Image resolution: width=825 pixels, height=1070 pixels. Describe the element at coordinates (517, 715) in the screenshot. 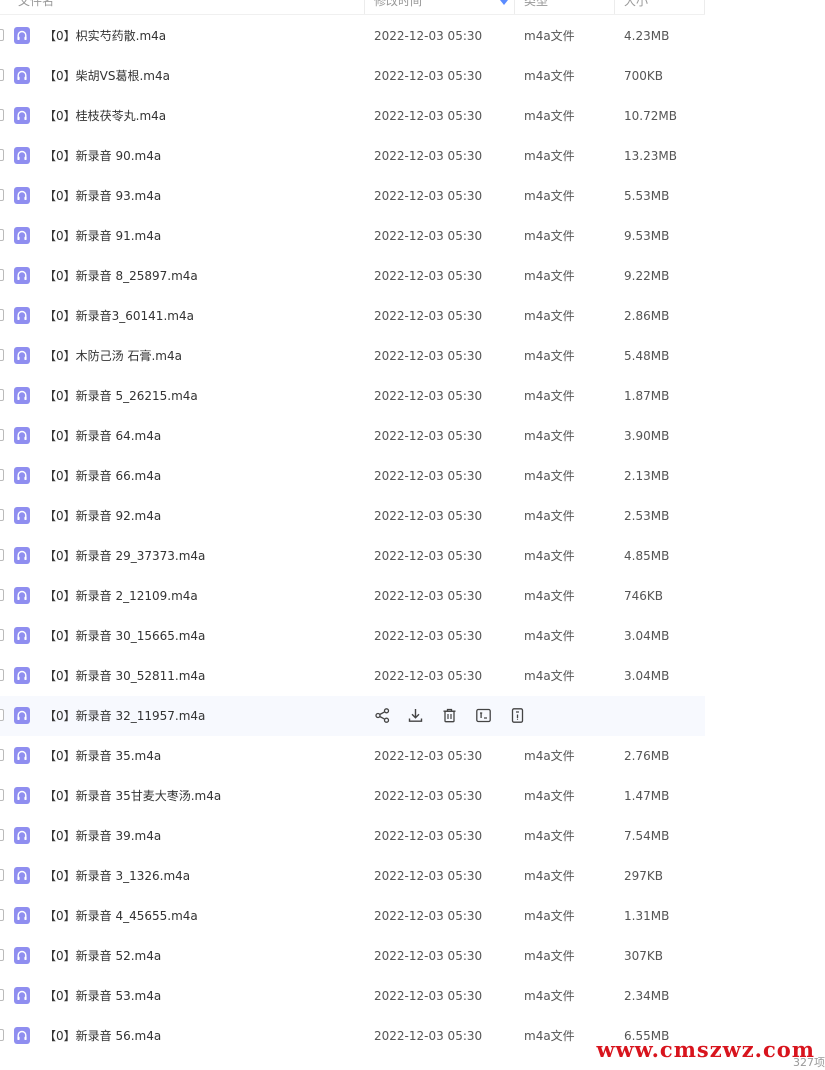

I see `more-icon` at that location.